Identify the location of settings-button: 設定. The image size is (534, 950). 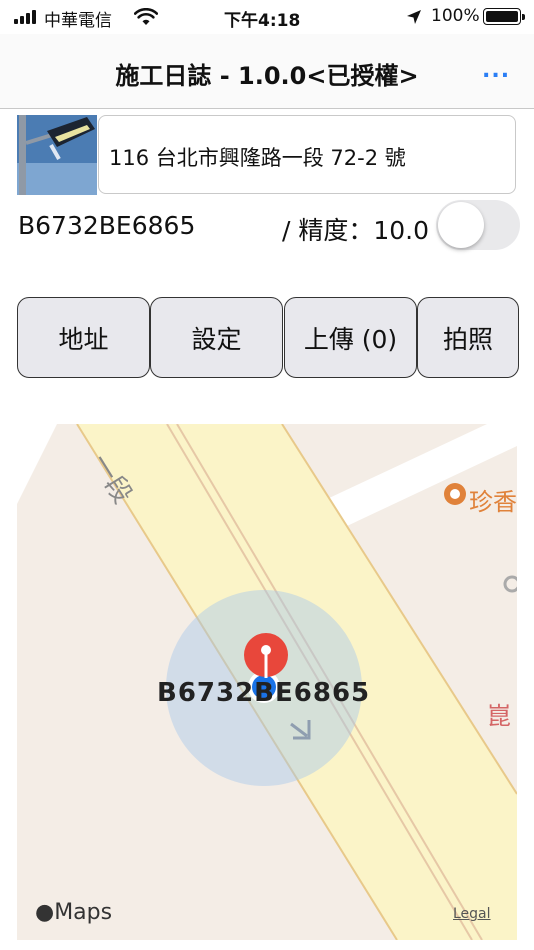
(216, 337).